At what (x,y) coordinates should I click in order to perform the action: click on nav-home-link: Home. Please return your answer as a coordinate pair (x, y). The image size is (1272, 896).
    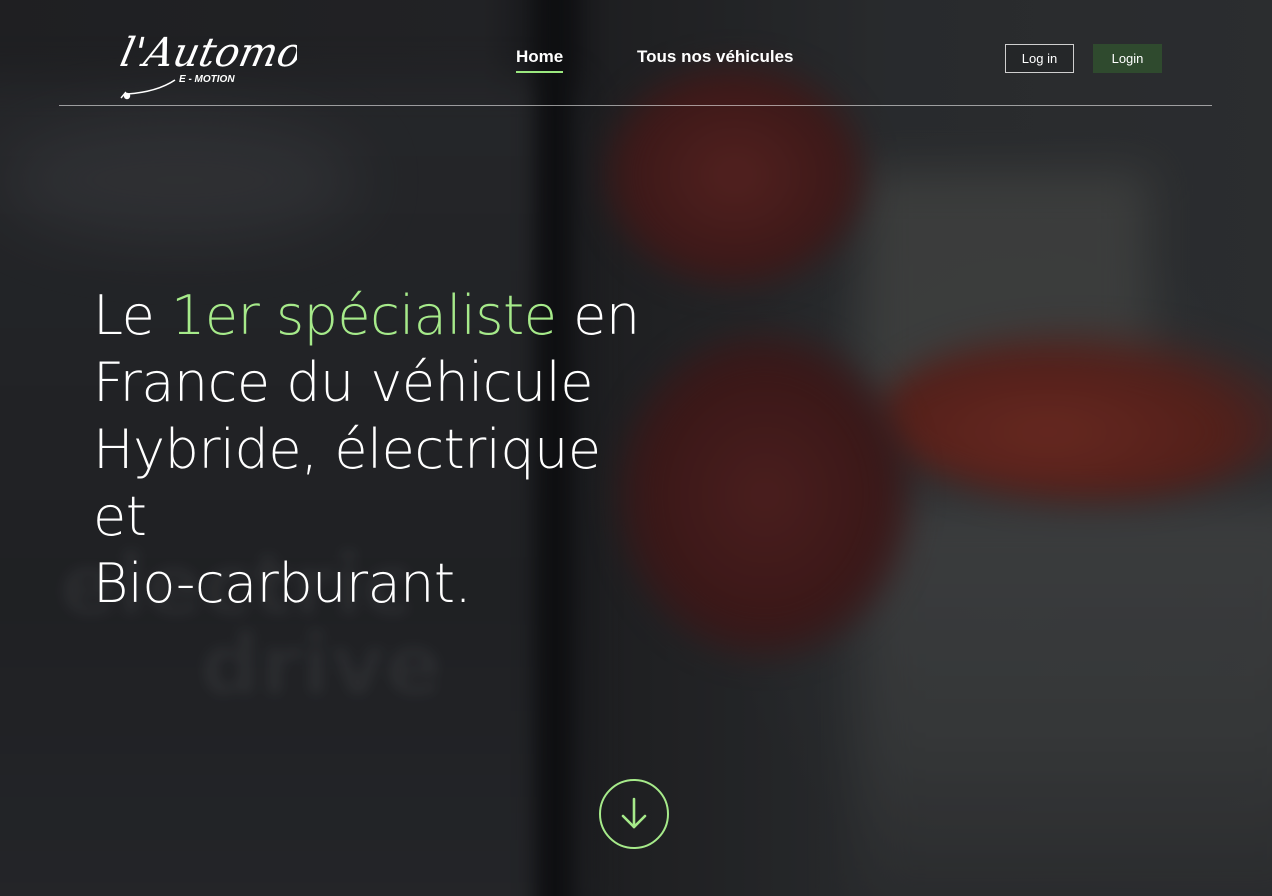
    Looking at the image, I should click on (540, 60).